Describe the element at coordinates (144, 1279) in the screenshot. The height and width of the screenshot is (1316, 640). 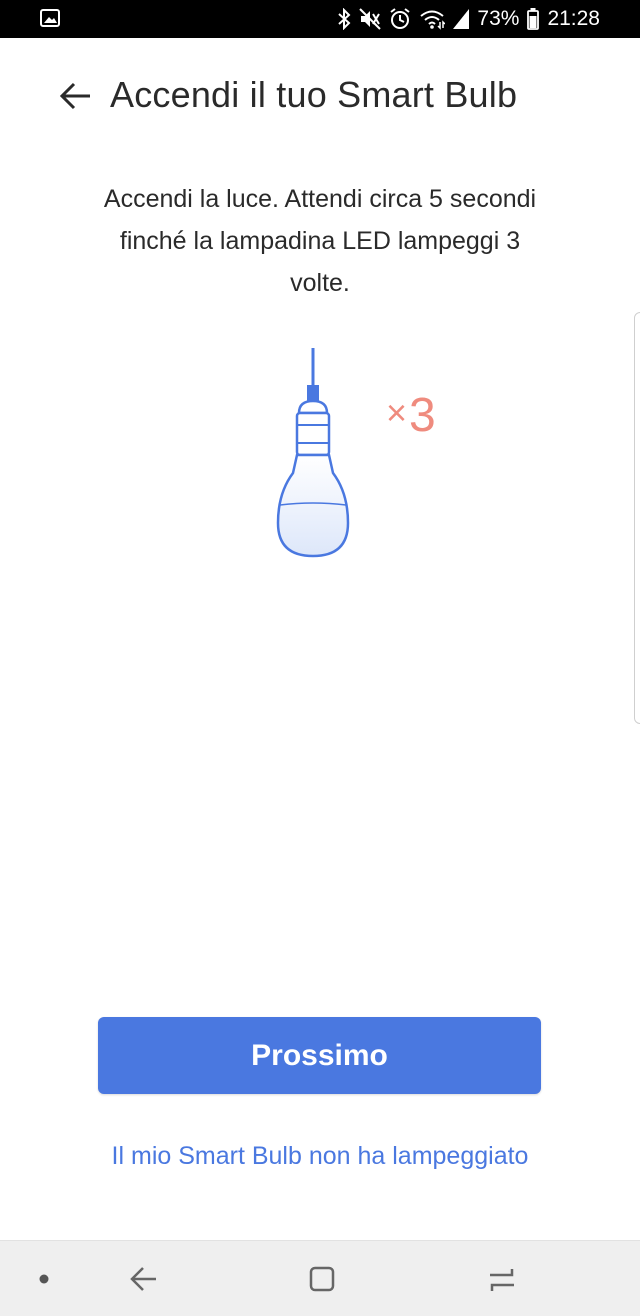
I see `back-icon` at that location.